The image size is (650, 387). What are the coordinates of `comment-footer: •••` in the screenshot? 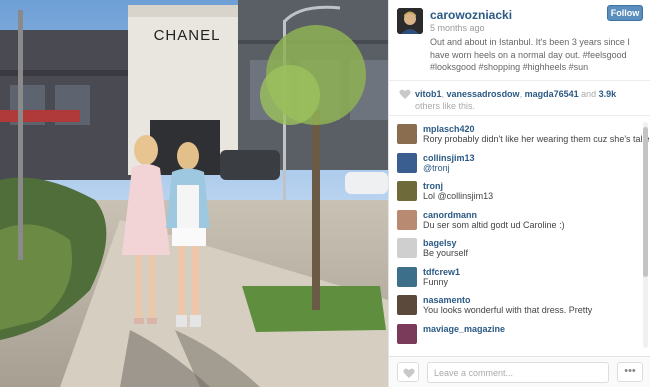 It's located at (519, 371).